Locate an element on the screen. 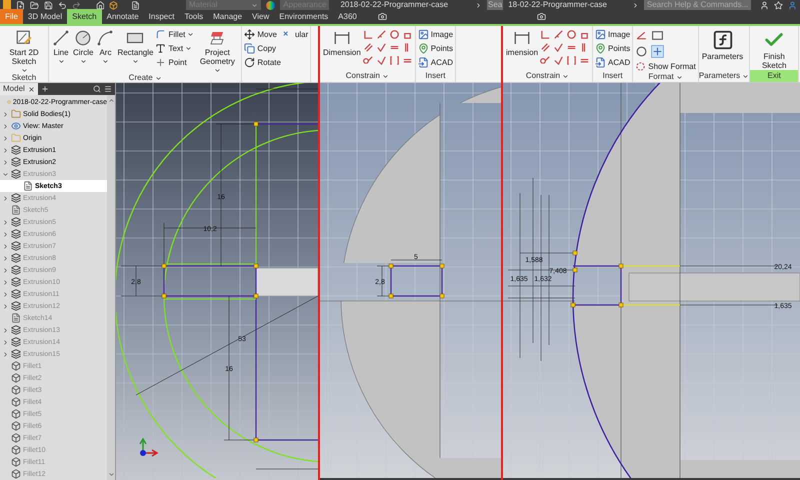  scrollbar is located at coordinates (111, 287).